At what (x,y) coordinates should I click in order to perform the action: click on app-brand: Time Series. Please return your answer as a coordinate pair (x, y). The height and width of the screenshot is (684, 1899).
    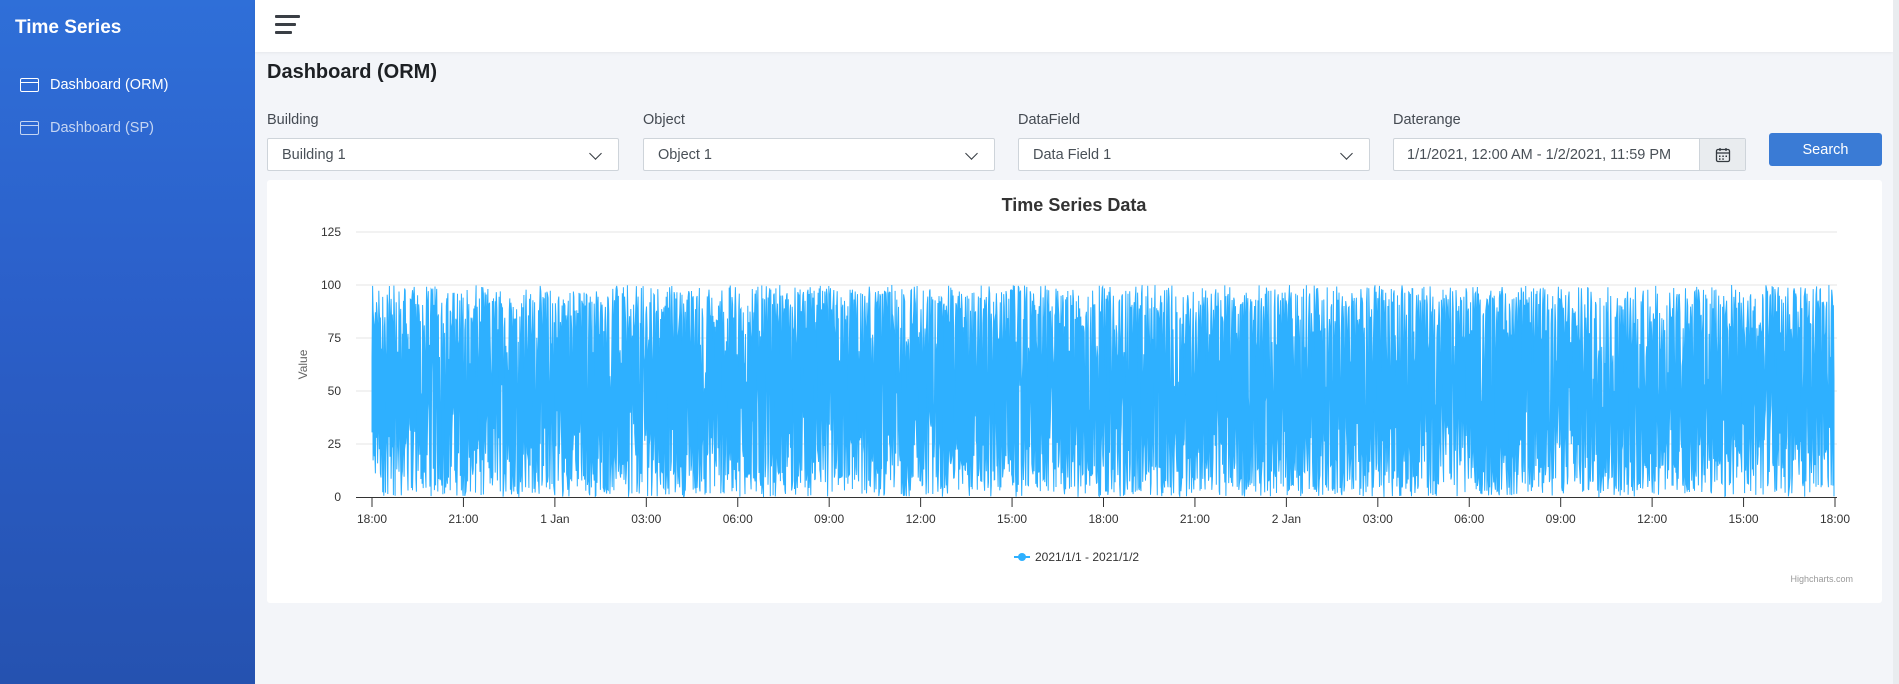
    Looking at the image, I should click on (68, 27).